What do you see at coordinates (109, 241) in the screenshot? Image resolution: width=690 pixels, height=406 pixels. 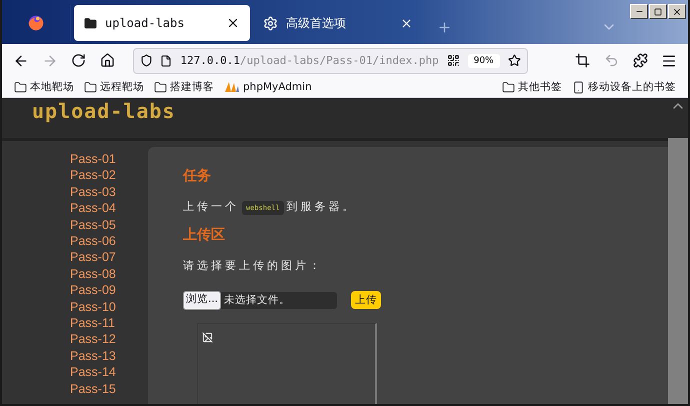 I see `level-link: Pass-06` at bounding box center [109, 241].